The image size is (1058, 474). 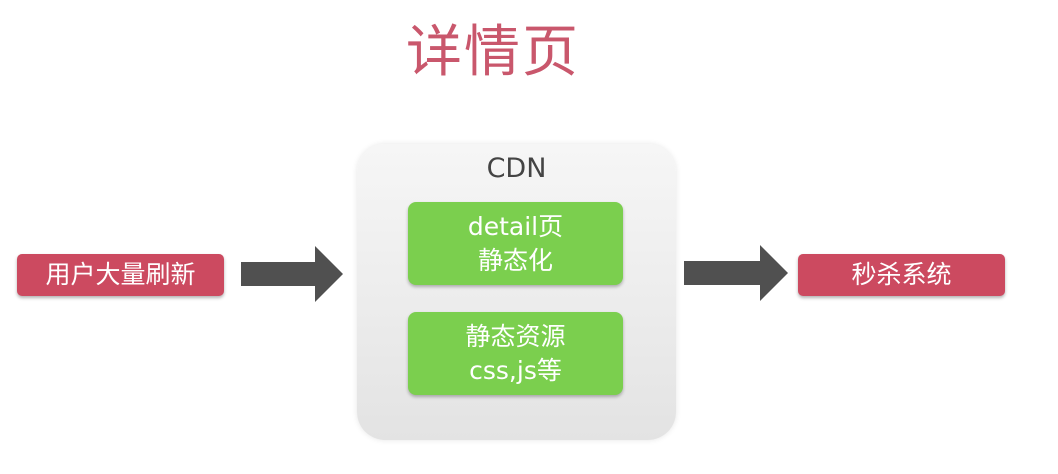 I want to click on detail-static-line2: 静态化, so click(x=515, y=260).